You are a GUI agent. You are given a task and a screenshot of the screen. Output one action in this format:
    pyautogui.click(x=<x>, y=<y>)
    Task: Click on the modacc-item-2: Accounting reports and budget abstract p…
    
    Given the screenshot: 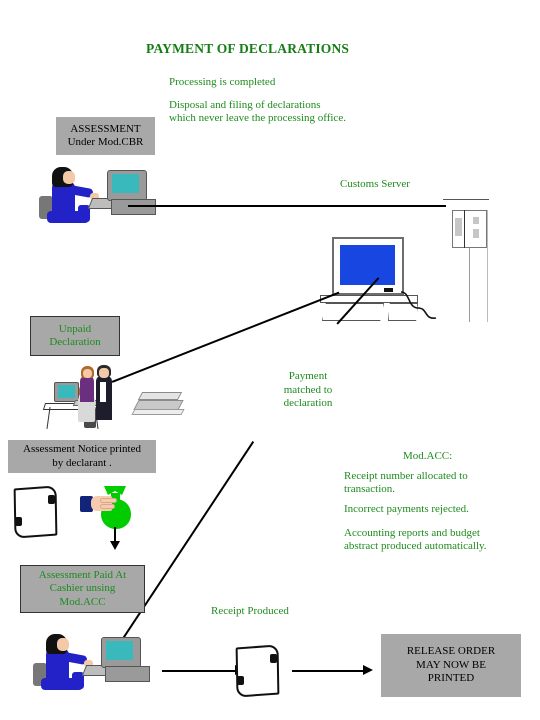 What is the action you would take?
    pyautogui.click(x=415, y=539)
    